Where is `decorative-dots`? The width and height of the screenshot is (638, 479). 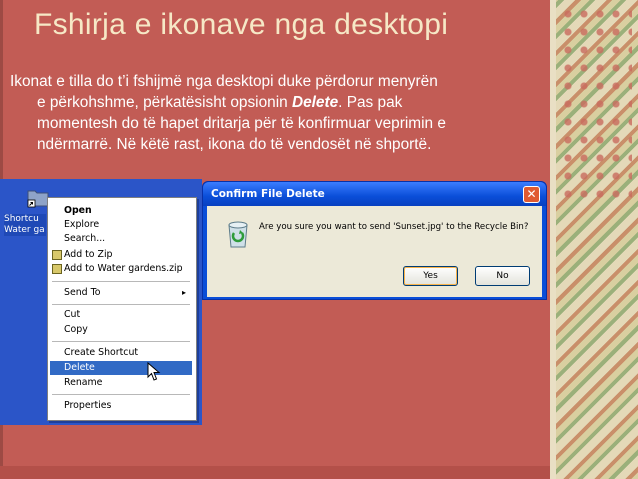
decorative-dots is located at coordinates (597, 103).